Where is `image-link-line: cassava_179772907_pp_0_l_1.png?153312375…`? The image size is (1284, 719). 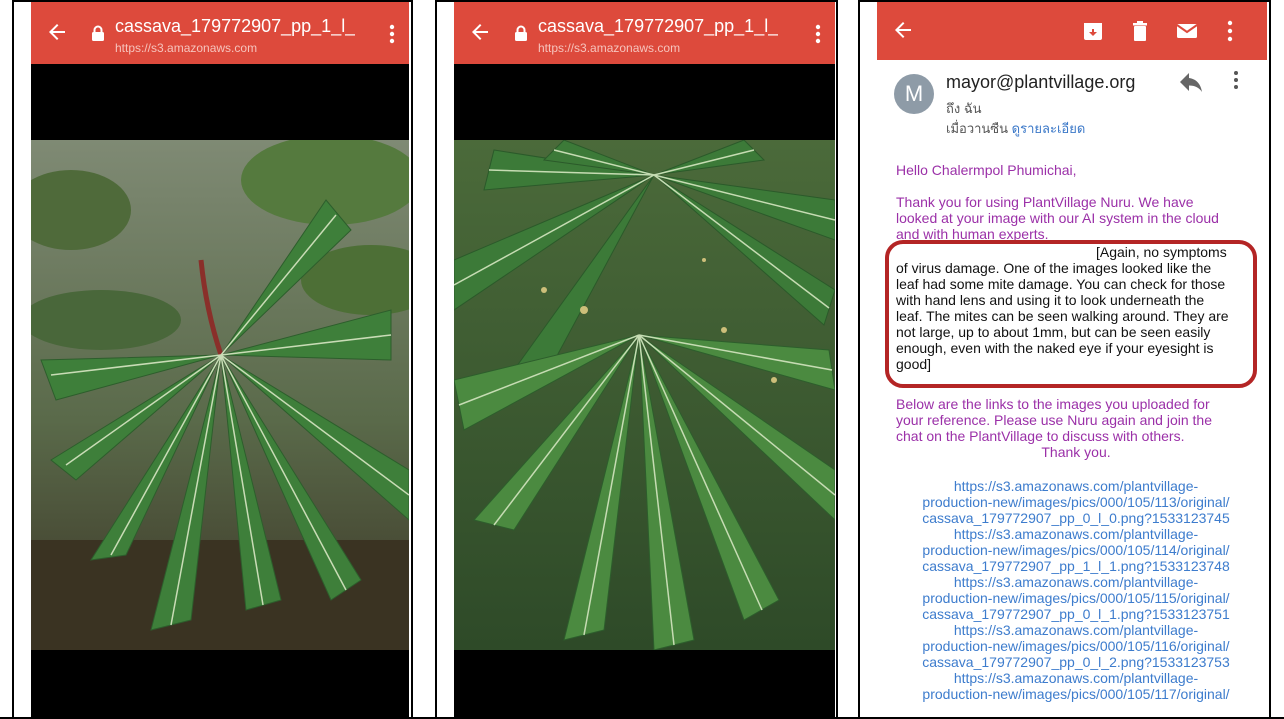 image-link-line: cassava_179772907_pp_0_l_1.png?153312375… is located at coordinates (1076, 614).